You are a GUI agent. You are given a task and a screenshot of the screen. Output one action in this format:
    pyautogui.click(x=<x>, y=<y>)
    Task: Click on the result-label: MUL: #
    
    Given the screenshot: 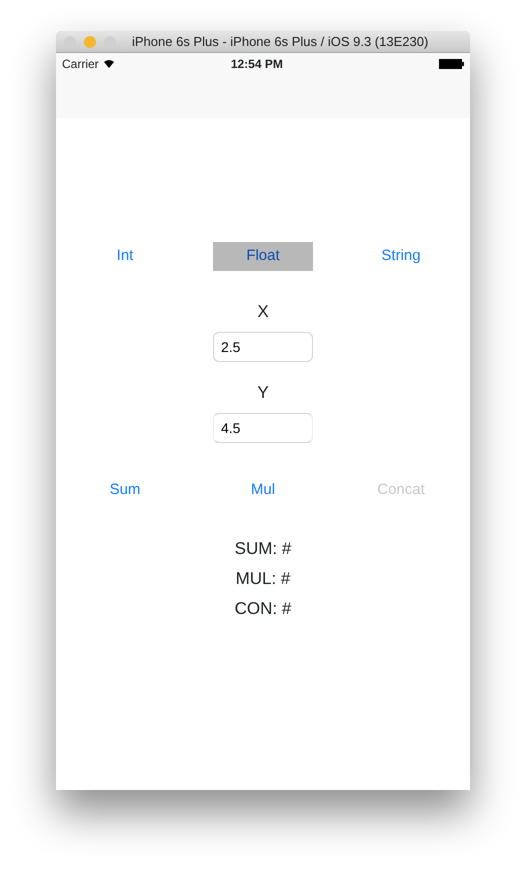 What is the action you would take?
    pyautogui.click(x=263, y=579)
    